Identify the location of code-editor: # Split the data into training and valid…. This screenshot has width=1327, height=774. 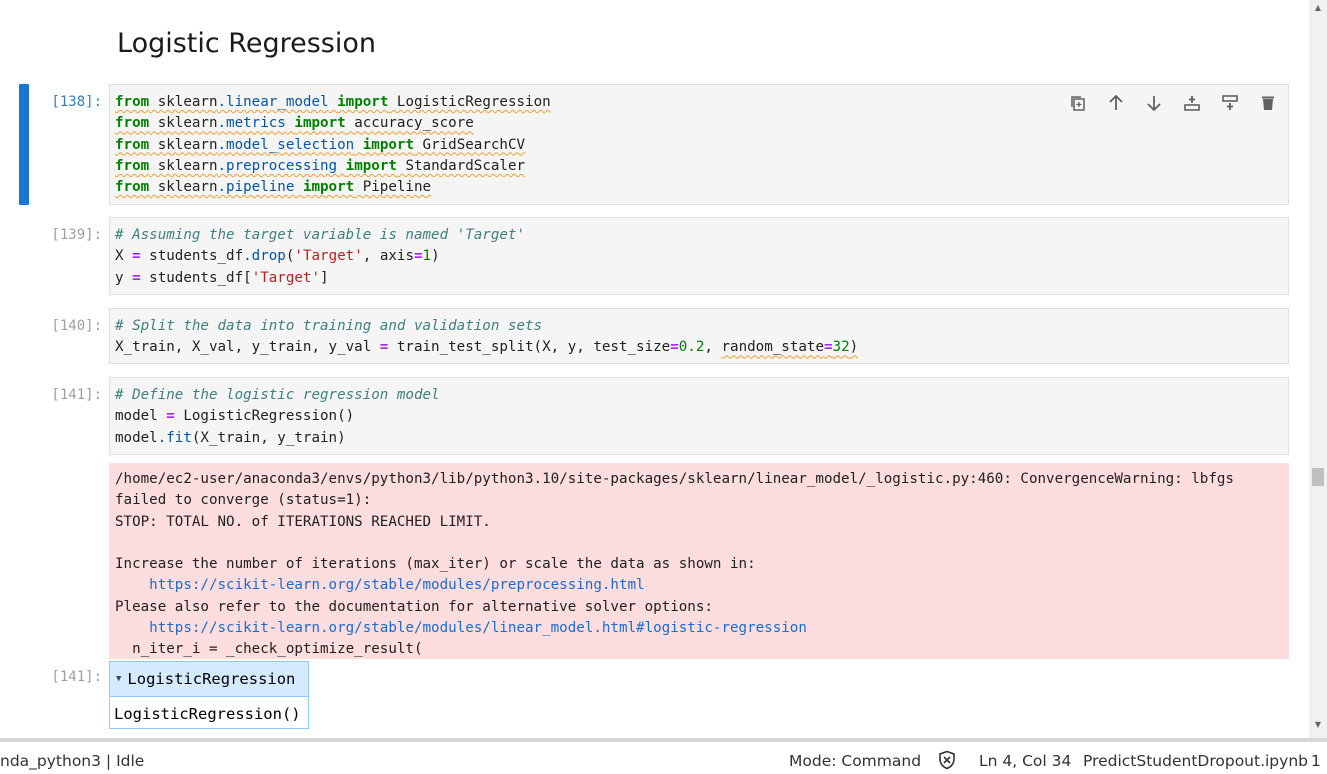
(699, 336).